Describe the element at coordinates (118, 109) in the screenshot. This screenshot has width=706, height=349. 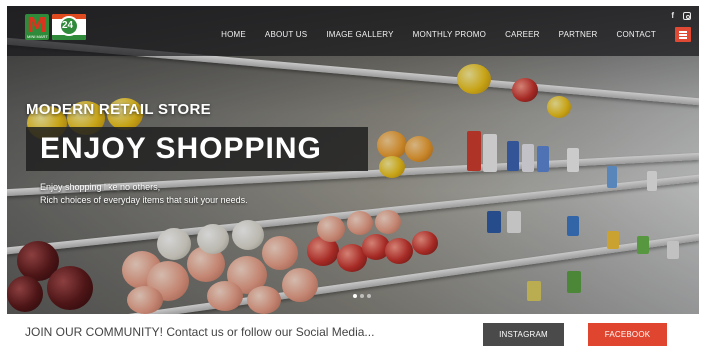
I see `hero-kicker: MODERN RETAIL STORE` at that location.